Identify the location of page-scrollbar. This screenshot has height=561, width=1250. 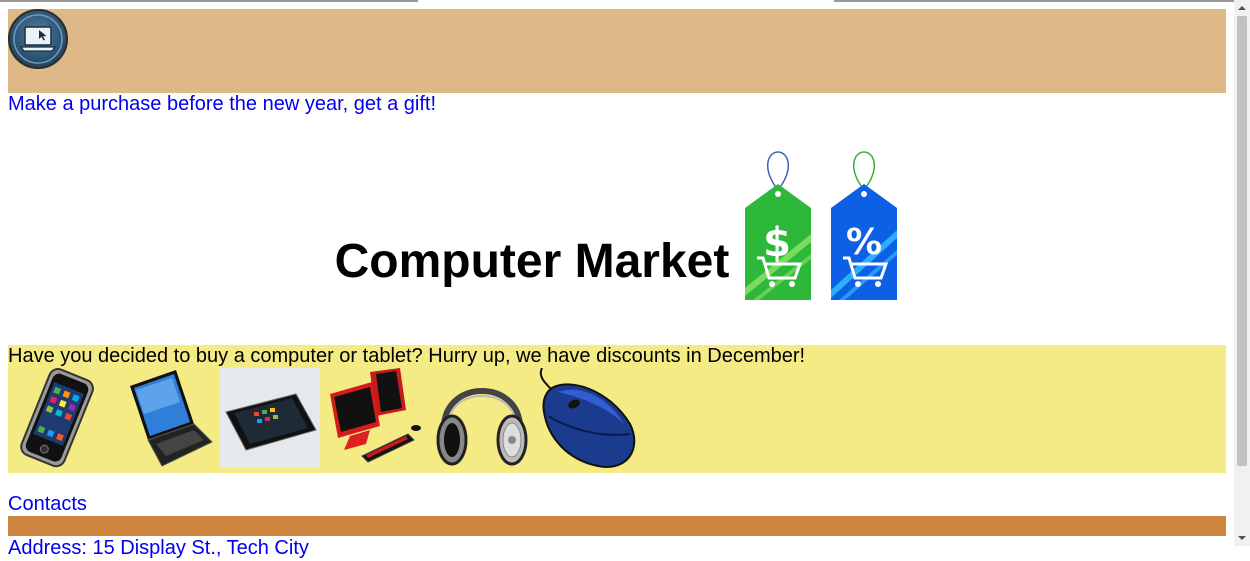
(1242, 273).